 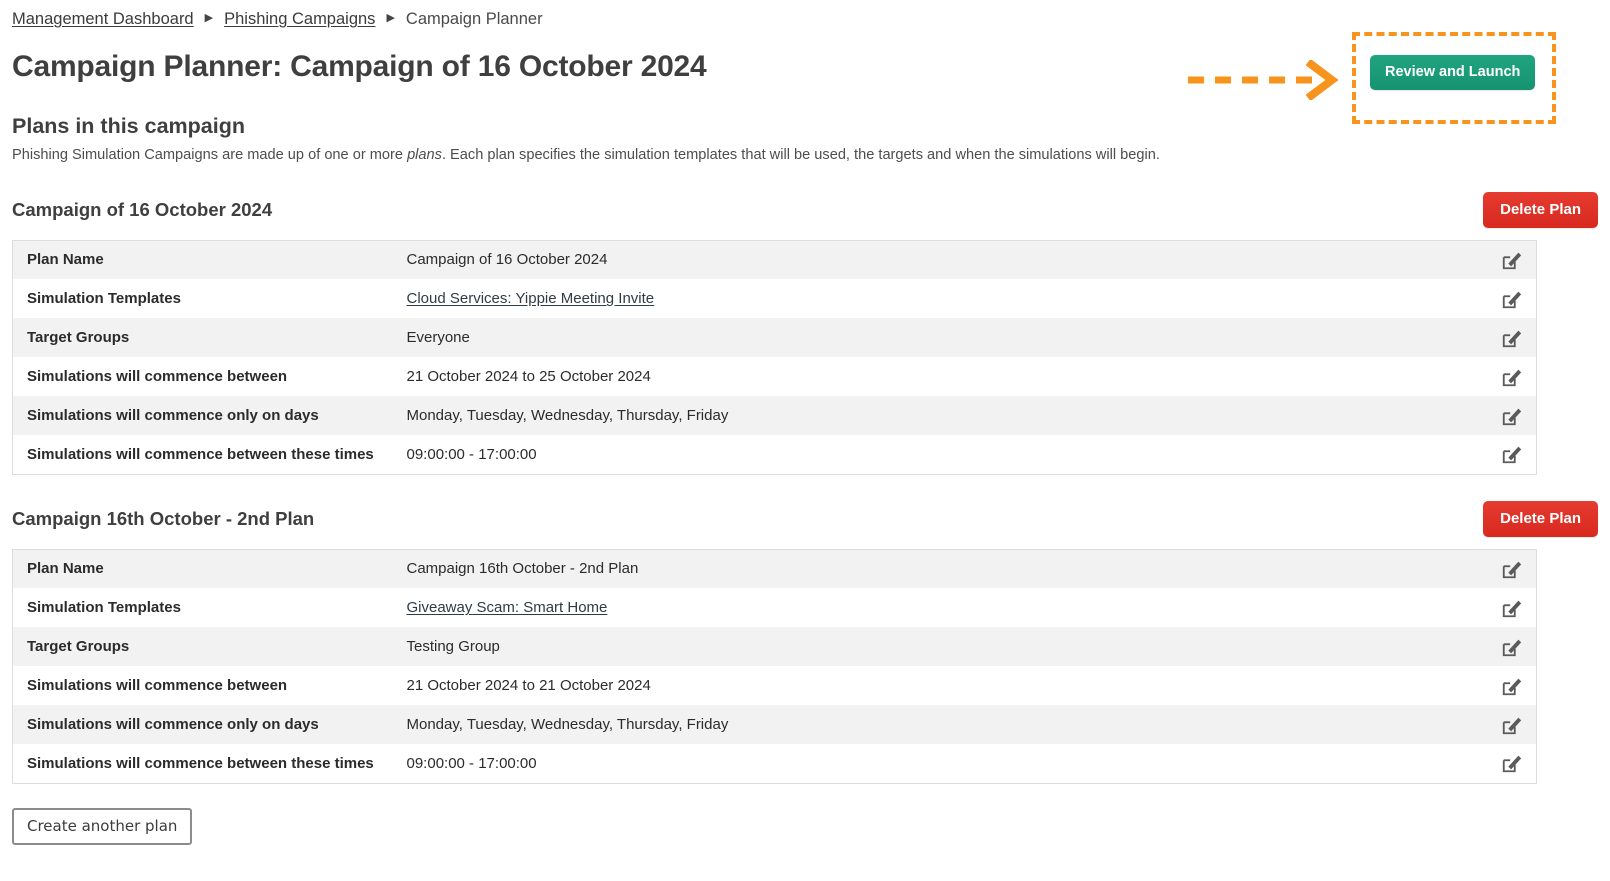 I want to click on simulation-template-link: Cloud Services: Yippie Meeting Invite, so click(x=531, y=298).